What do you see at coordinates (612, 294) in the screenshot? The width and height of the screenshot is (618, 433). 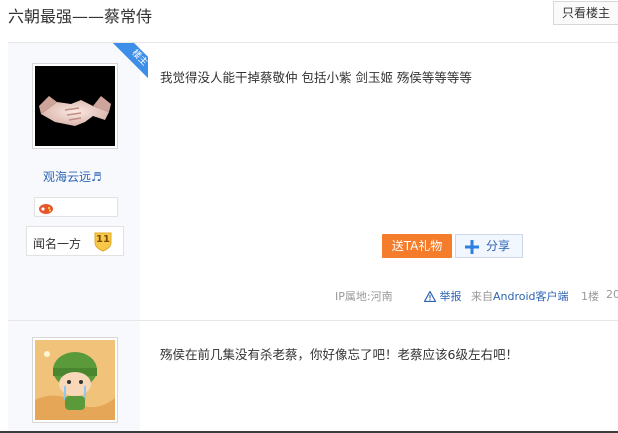 I see `post-date: 20` at bounding box center [612, 294].